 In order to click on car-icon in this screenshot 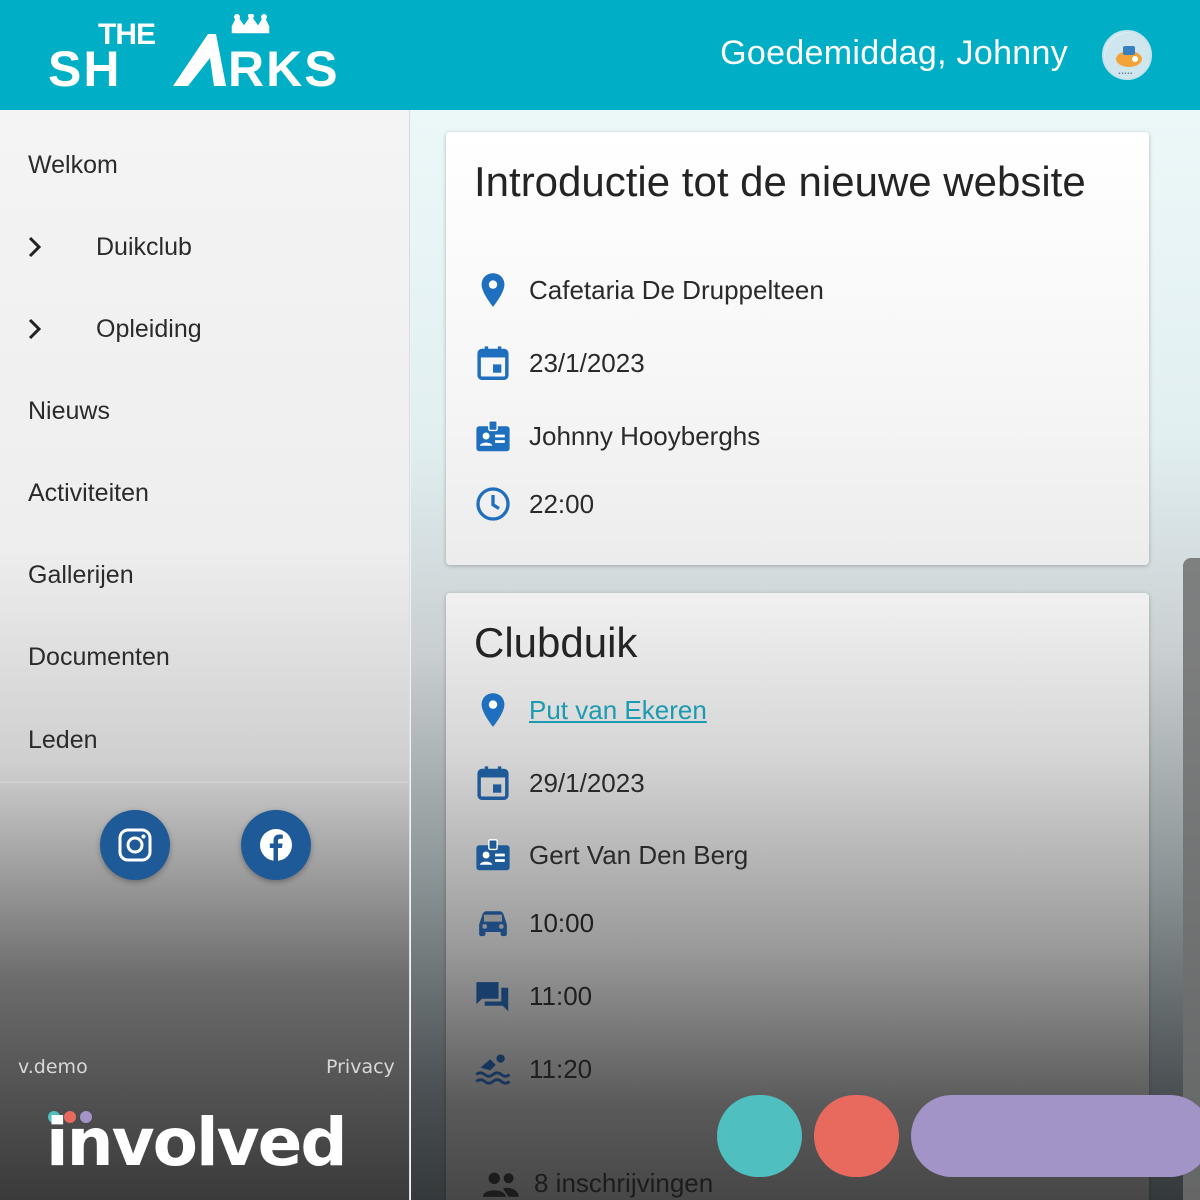, I will do `click(493, 924)`.